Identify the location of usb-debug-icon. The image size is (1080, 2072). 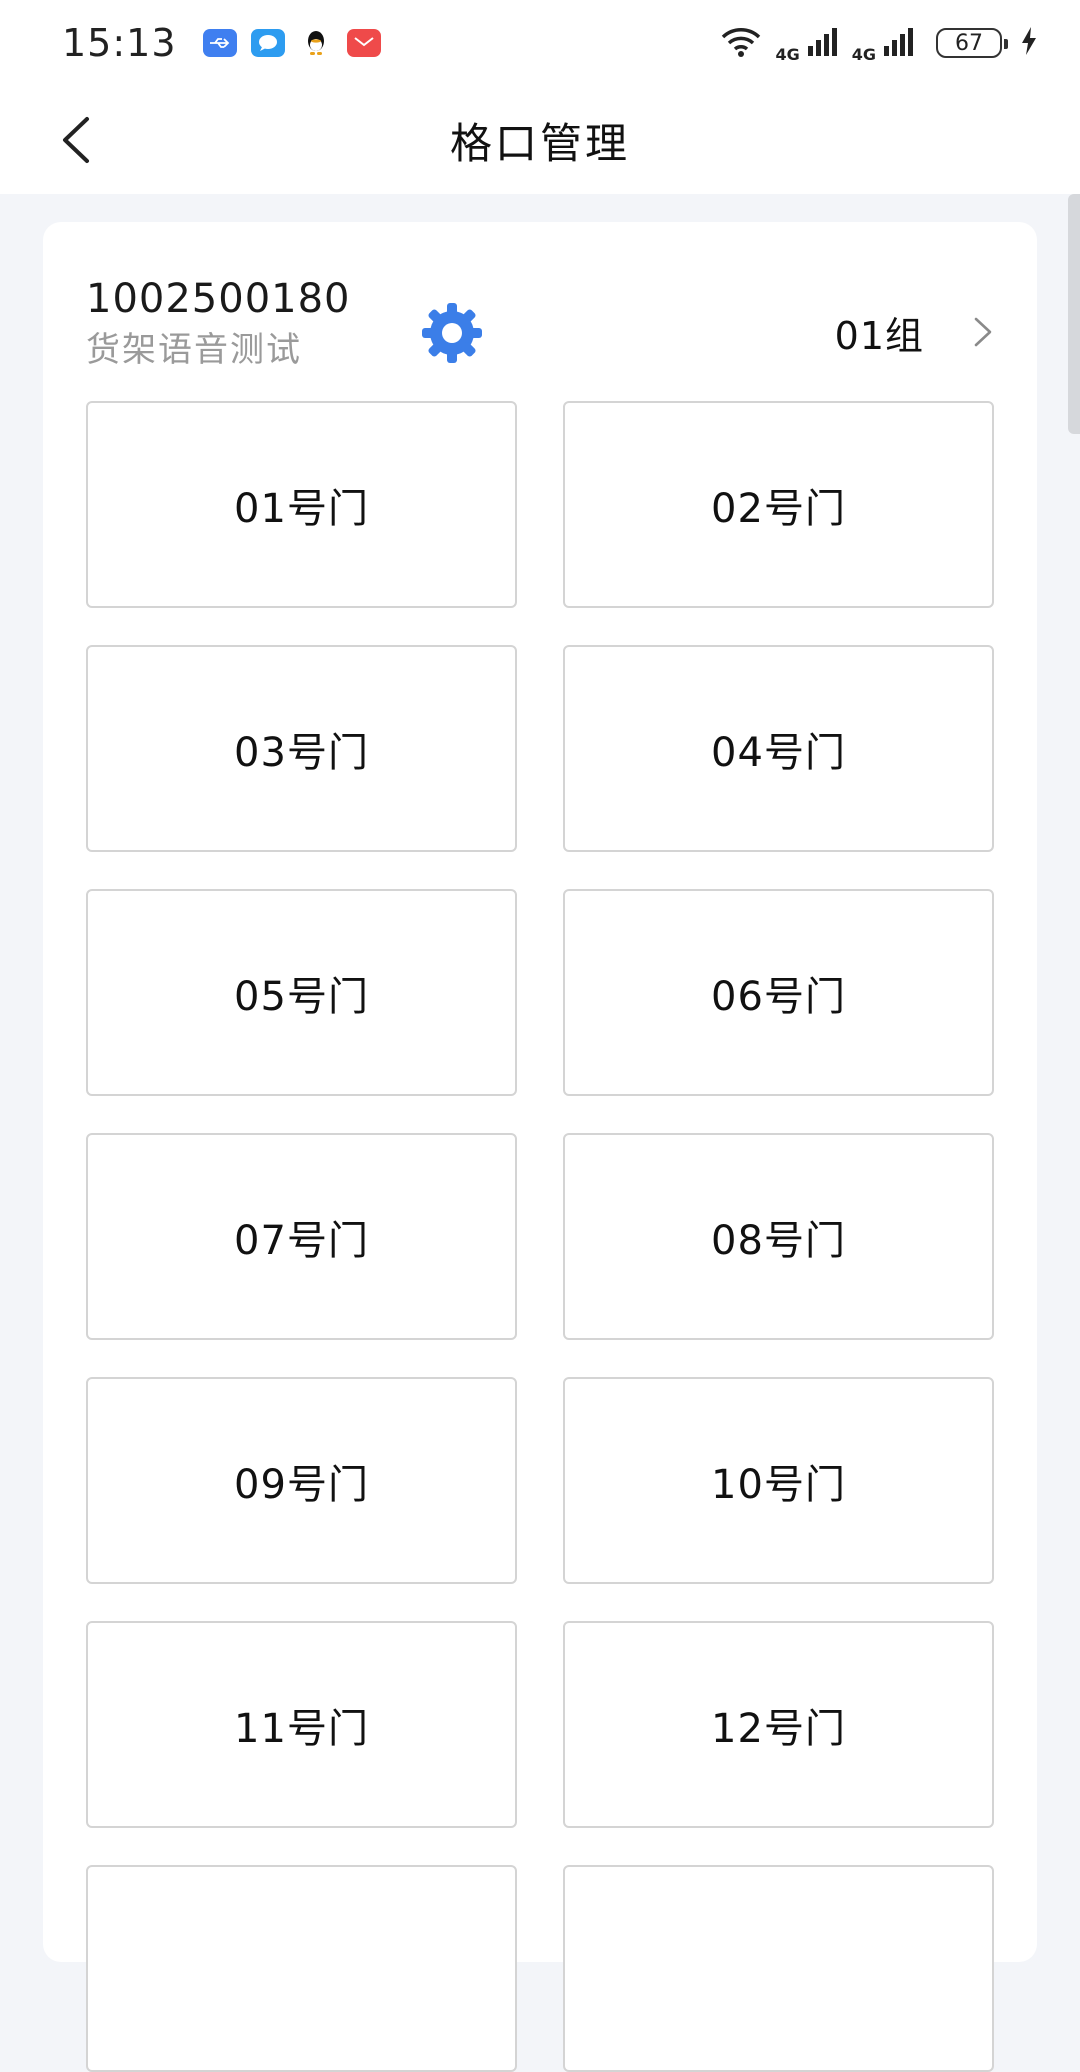
(219, 43).